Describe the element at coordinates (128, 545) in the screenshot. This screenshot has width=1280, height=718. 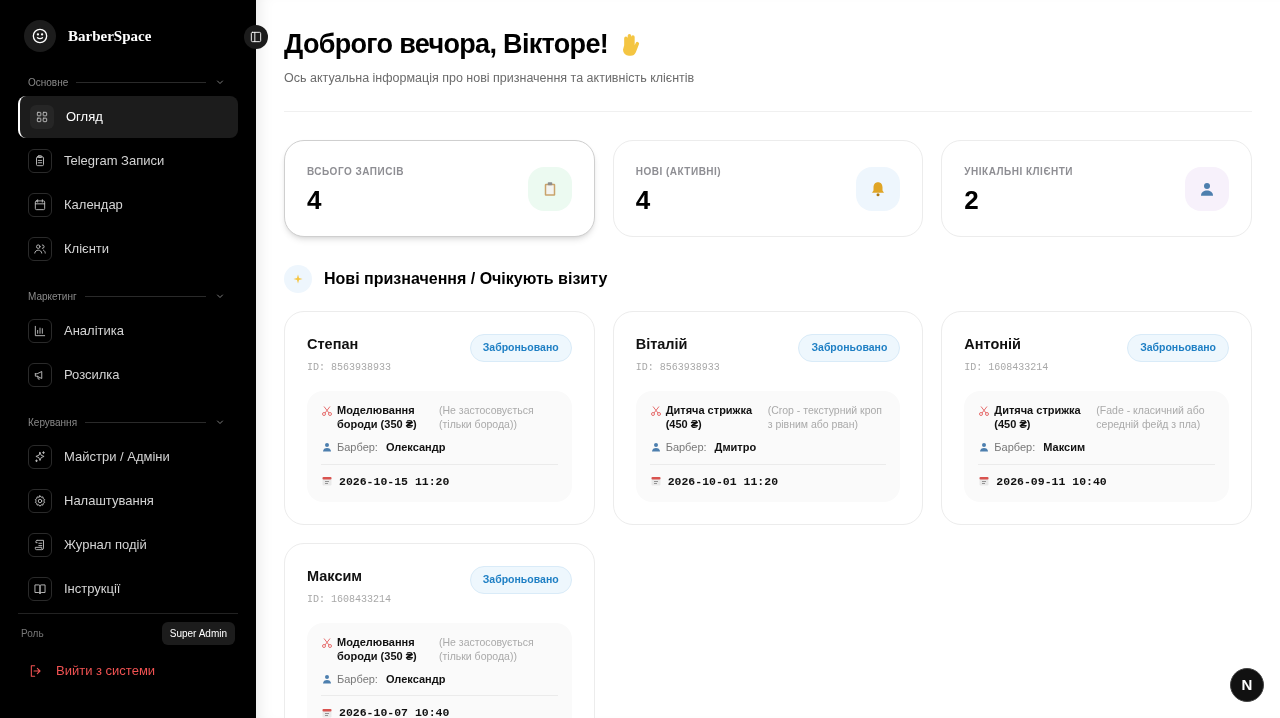
I see `nav-item: Журнал подій` at that location.